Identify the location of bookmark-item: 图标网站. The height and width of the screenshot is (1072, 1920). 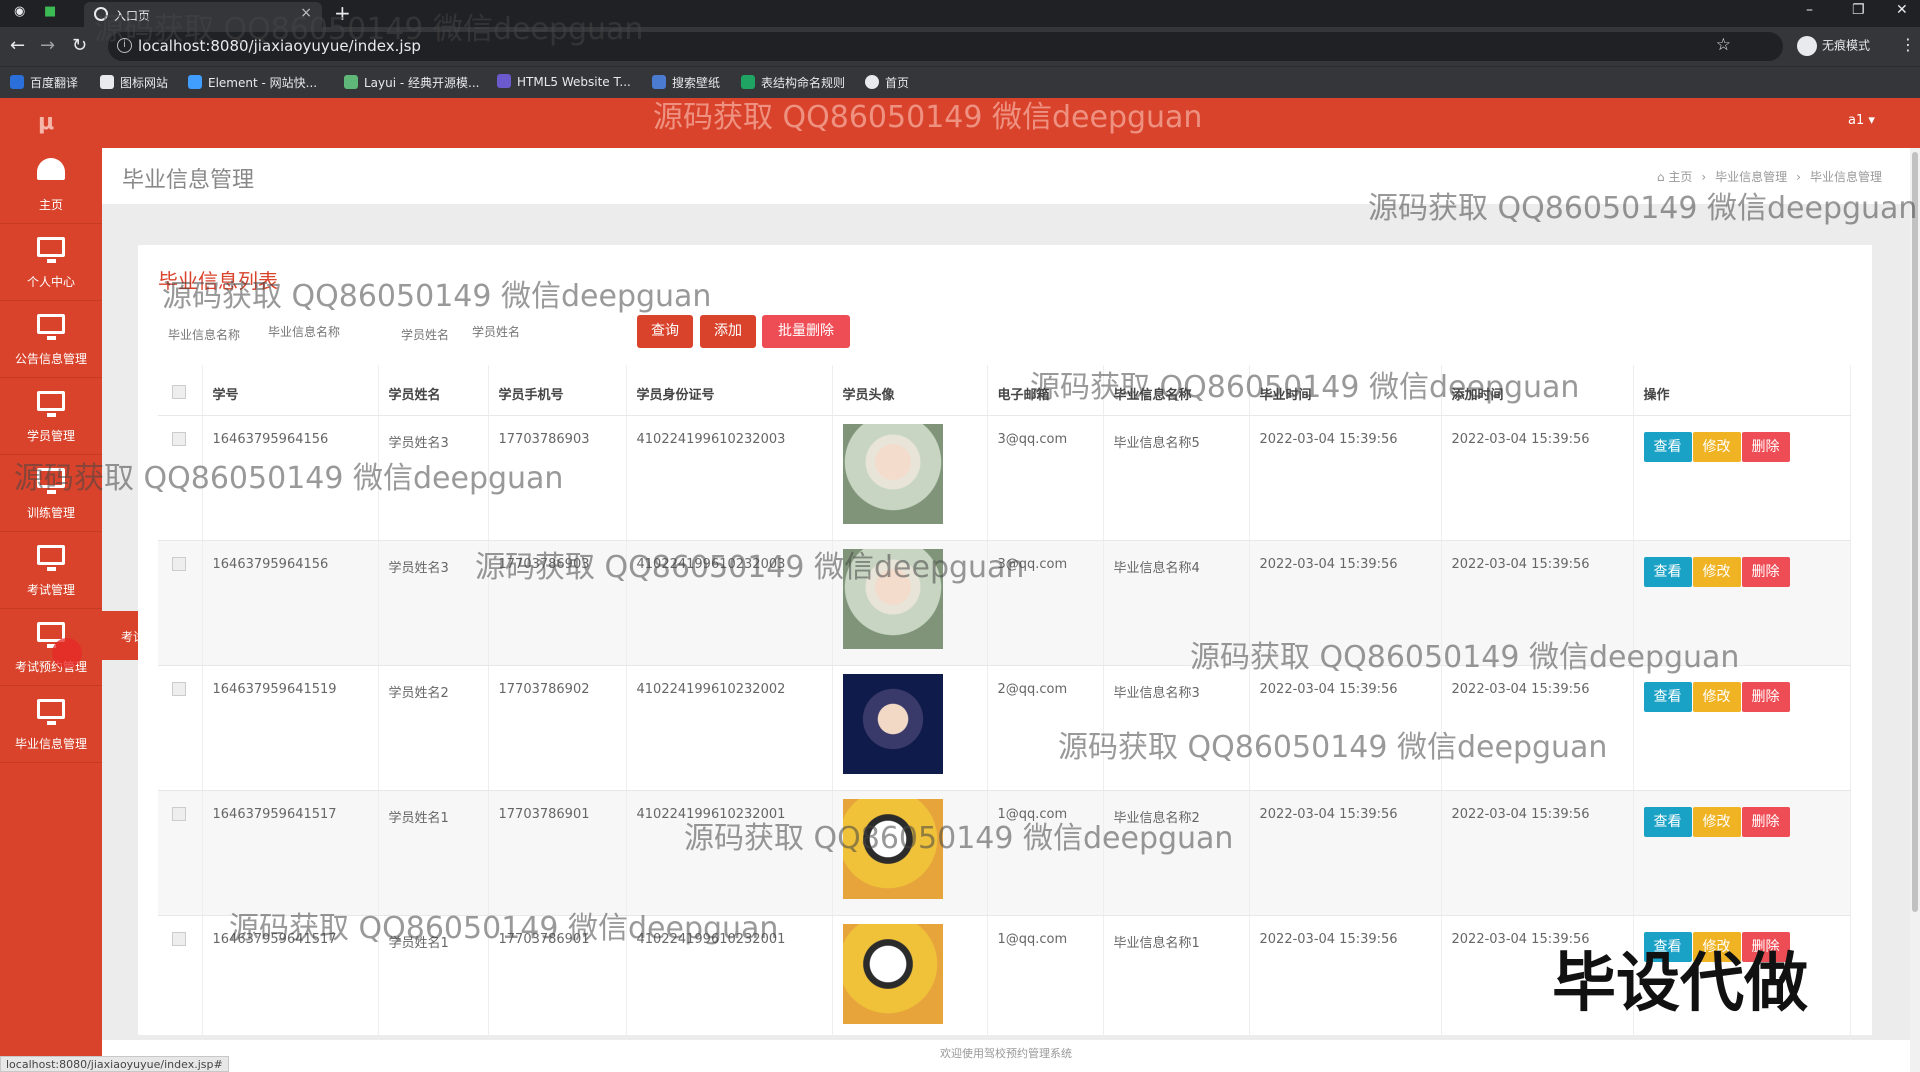
(134, 82).